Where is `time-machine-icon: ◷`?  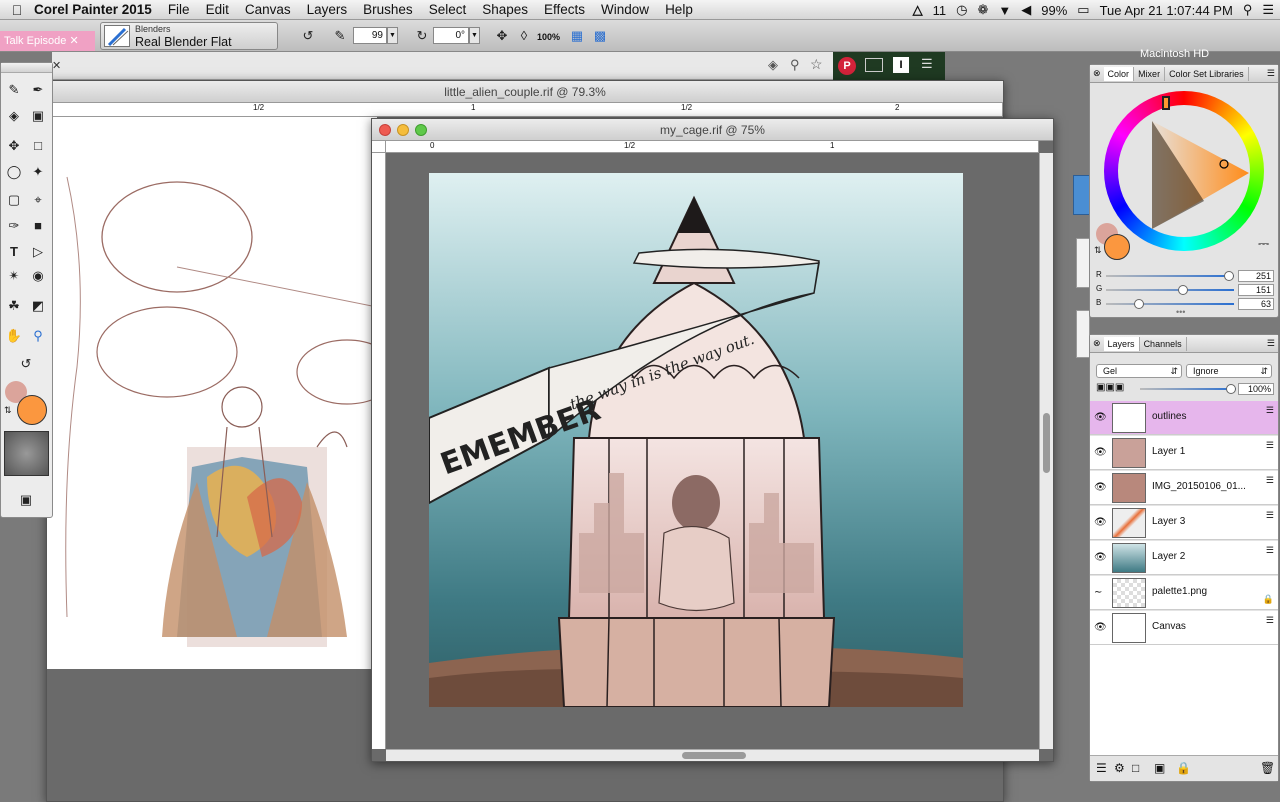 time-machine-icon: ◷ is located at coordinates (961, 10).